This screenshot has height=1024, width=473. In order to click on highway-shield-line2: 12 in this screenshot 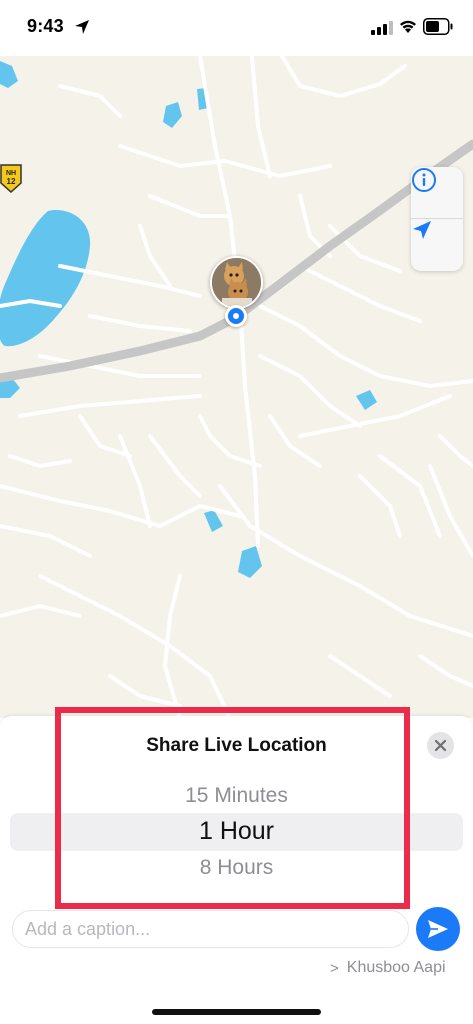, I will do `click(11, 181)`.